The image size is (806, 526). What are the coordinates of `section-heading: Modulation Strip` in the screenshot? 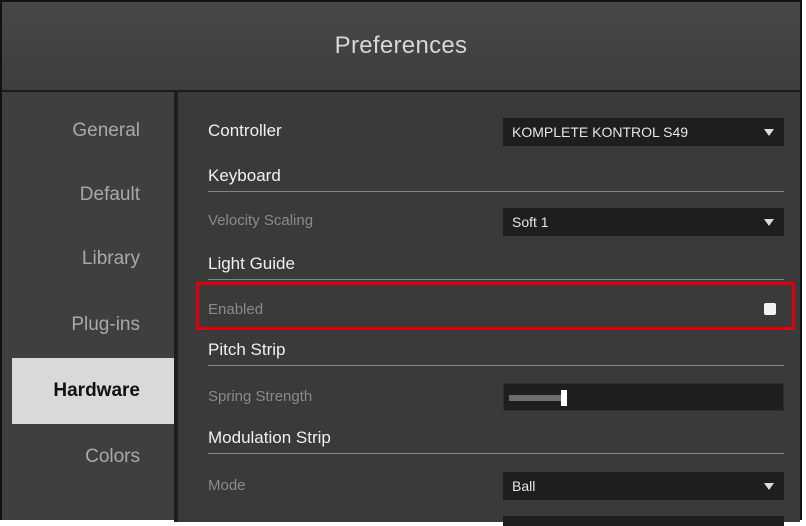 It's located at (269, 437).